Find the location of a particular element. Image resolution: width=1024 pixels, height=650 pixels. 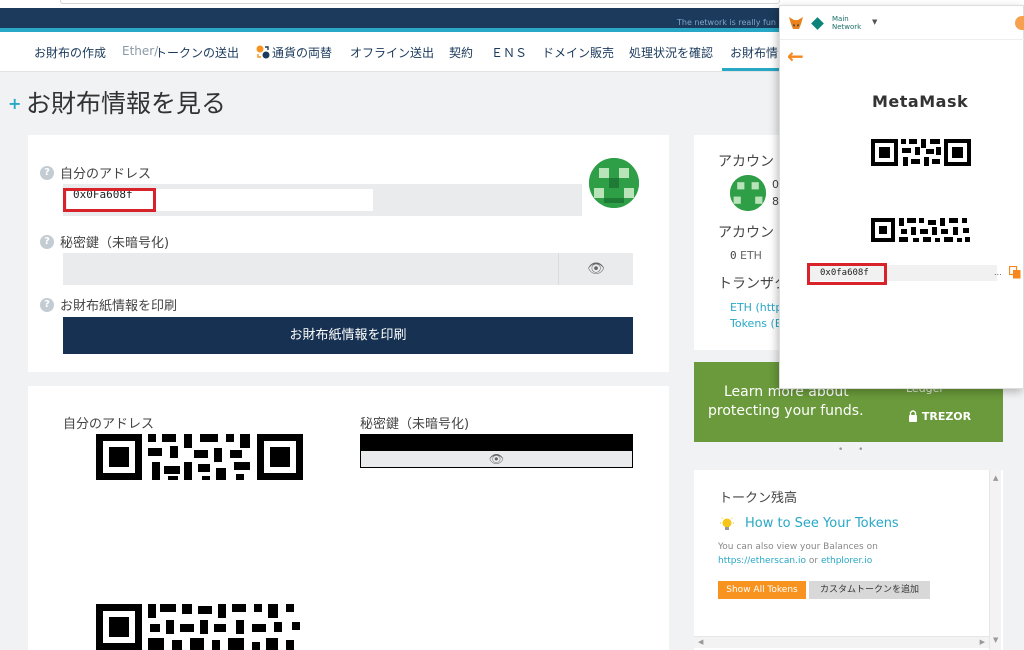

metamask-title: MetaMask is located at coordinates (920, 101).